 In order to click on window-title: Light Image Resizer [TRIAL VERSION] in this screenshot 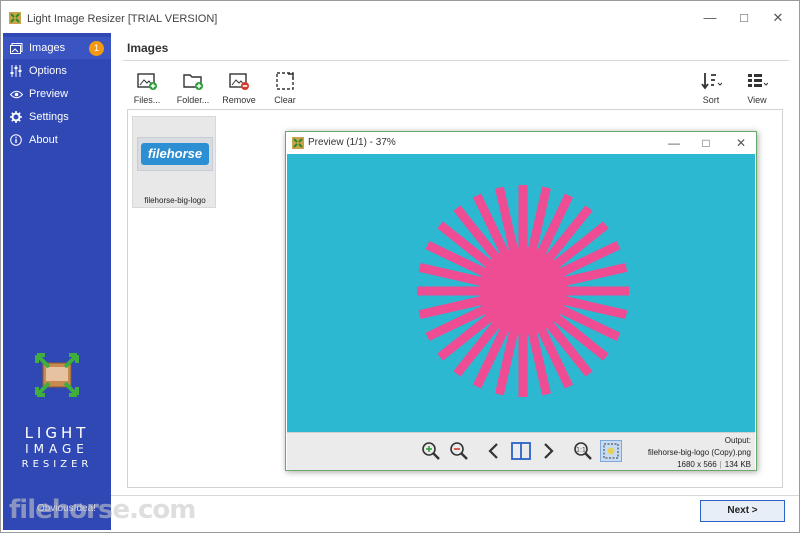, I will do `click(122, 19)`.